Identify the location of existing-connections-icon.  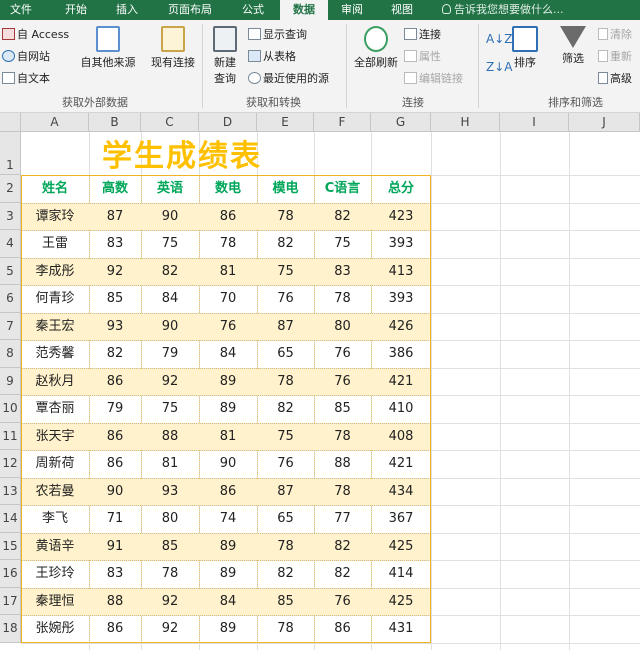
(173, 39).